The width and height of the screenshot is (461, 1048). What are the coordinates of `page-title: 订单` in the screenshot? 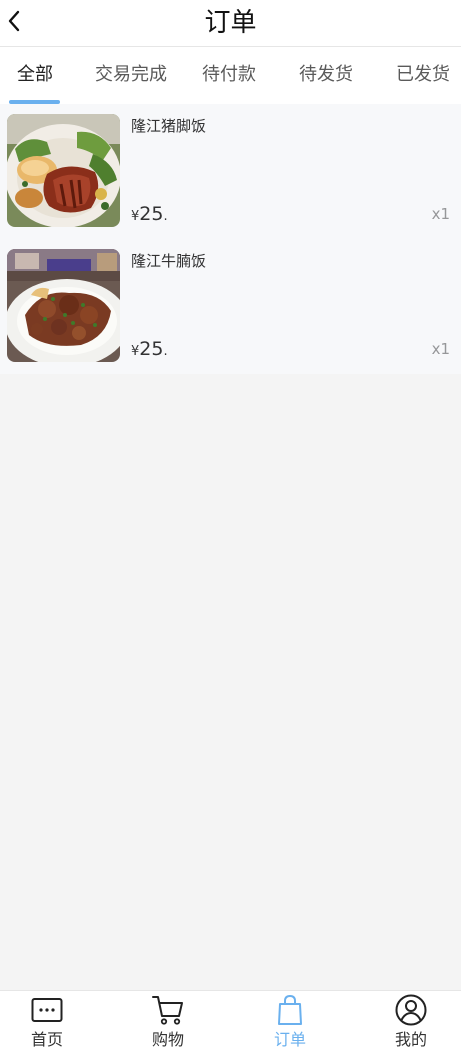 It's located at (230, 23).